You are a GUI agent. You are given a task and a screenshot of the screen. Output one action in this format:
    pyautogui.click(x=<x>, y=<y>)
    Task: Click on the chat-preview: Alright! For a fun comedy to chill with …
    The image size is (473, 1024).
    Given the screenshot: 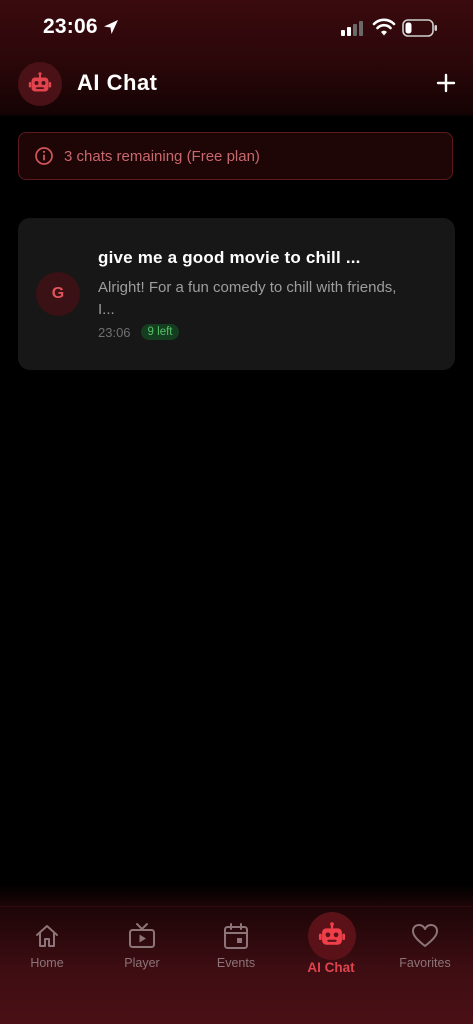 What is the action you would take?
    pyautogui.click(x=247, y=298)
    